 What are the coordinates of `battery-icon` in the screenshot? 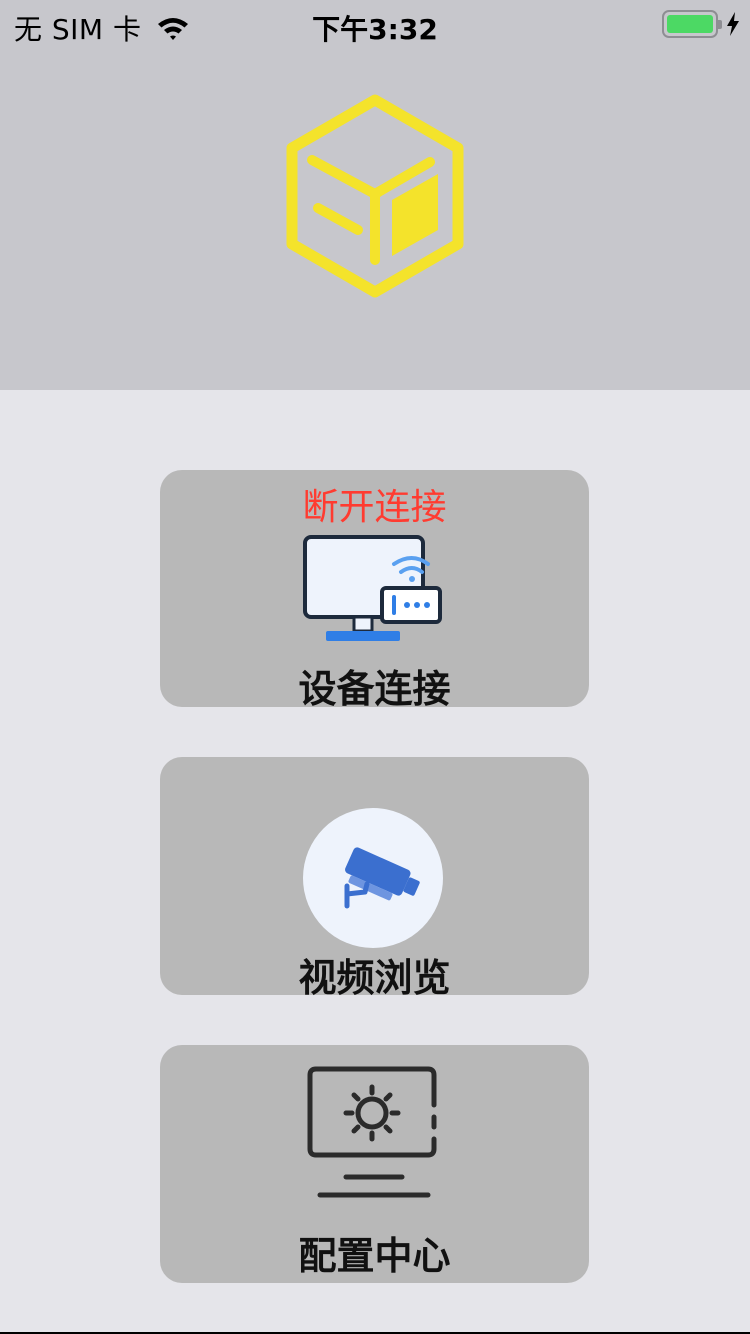 It's located at (692, 24).